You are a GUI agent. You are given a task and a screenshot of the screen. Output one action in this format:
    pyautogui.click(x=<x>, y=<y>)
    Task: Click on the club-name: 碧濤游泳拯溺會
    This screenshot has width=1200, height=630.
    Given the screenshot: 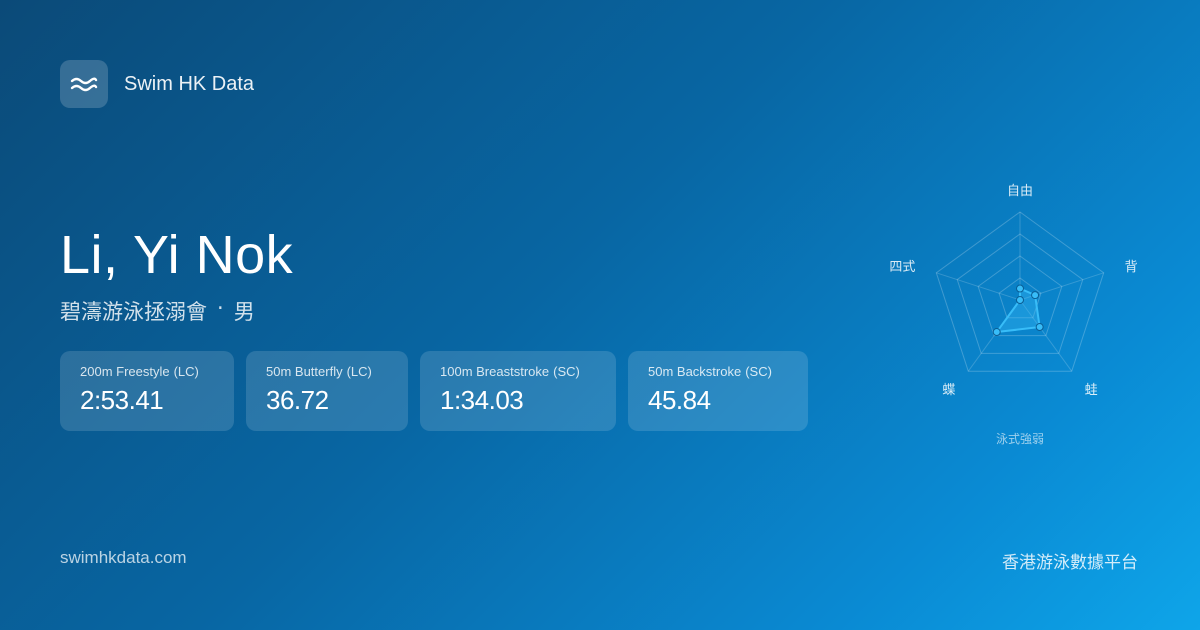 What is the action you would take?
    pyautogui.click(x=133, y=312)
    